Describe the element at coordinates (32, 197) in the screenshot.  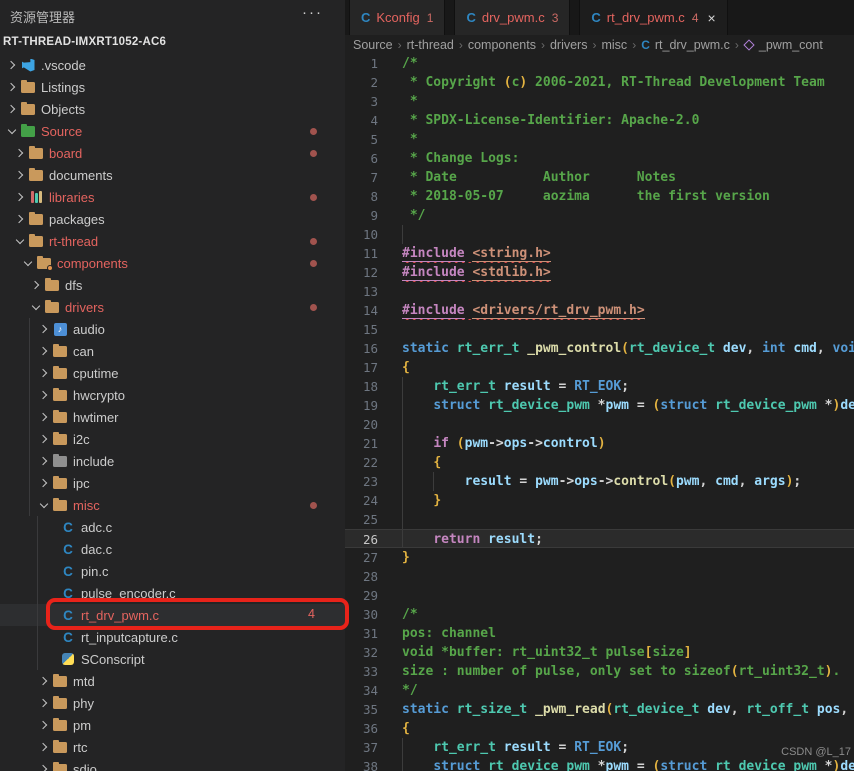
I see `book-bar` at that location.